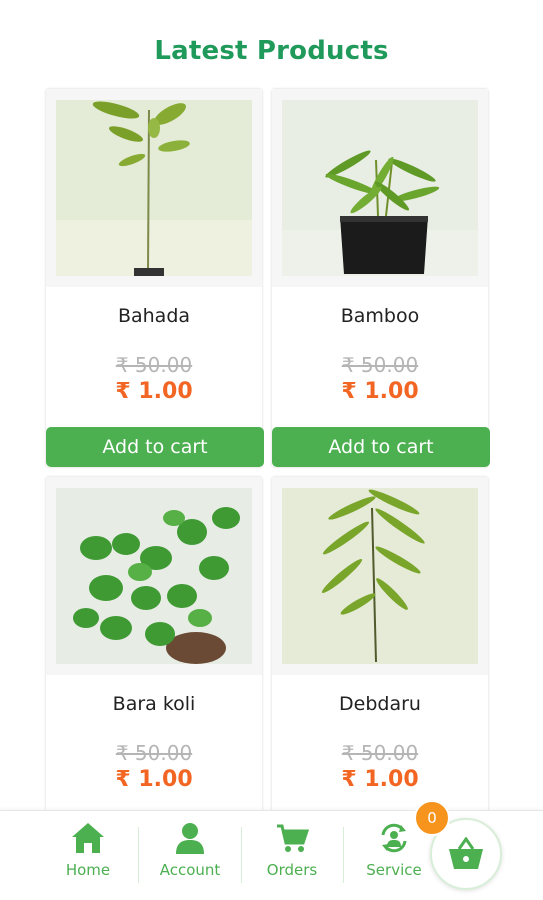 This screenshot has height=900, width=543. I want to click on product-name: Bamboo, so click(380, 316).